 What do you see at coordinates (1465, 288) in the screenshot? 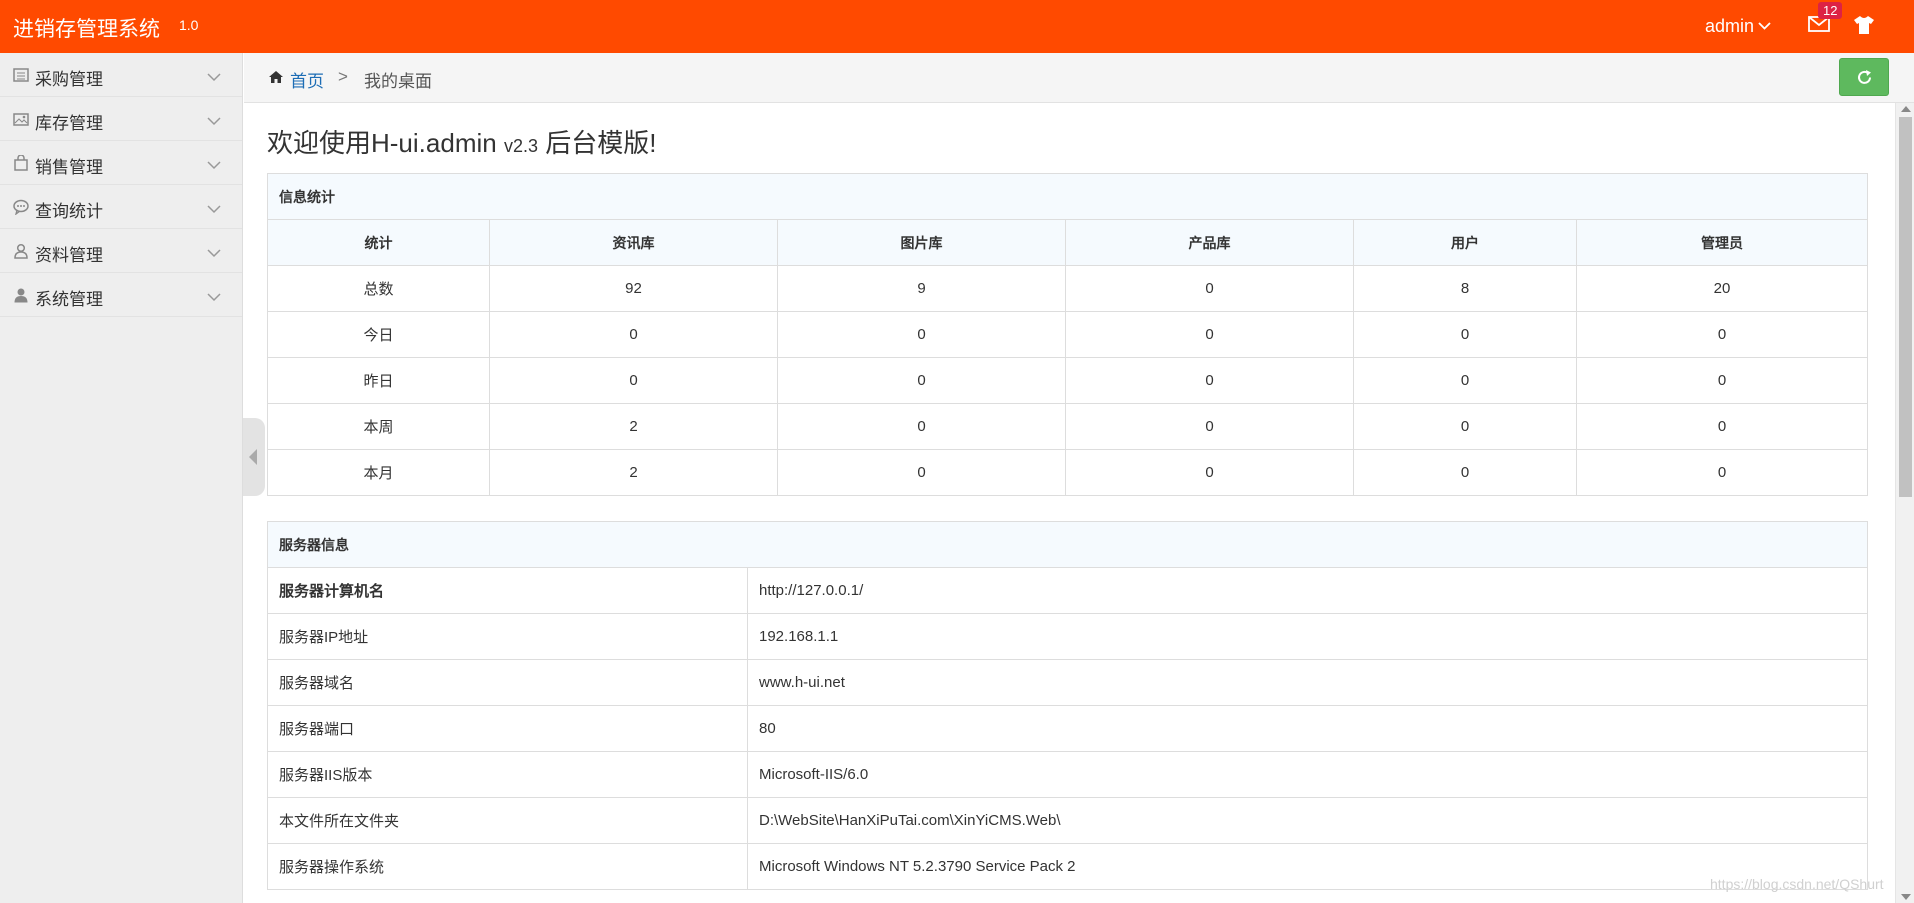
I see `table-cell: 8` at bounding box center [1465, 288].